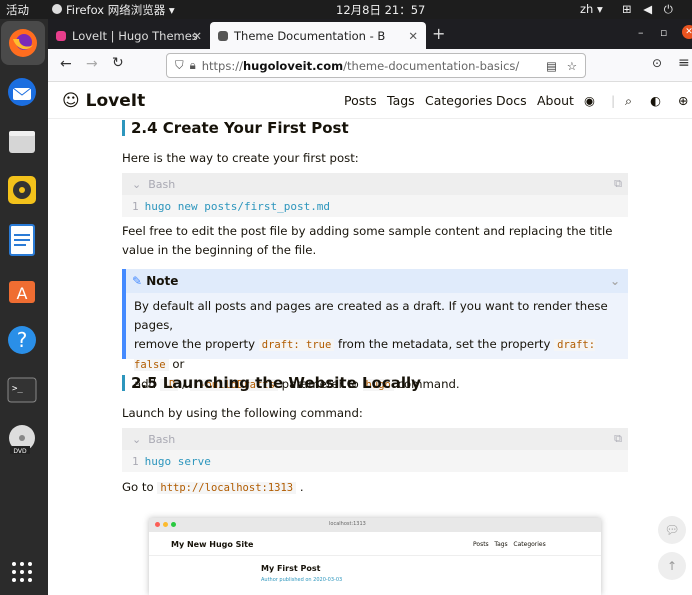 This screenshot has height=595, width=692. I want to click on window-dots-icon, so click(165, 524).